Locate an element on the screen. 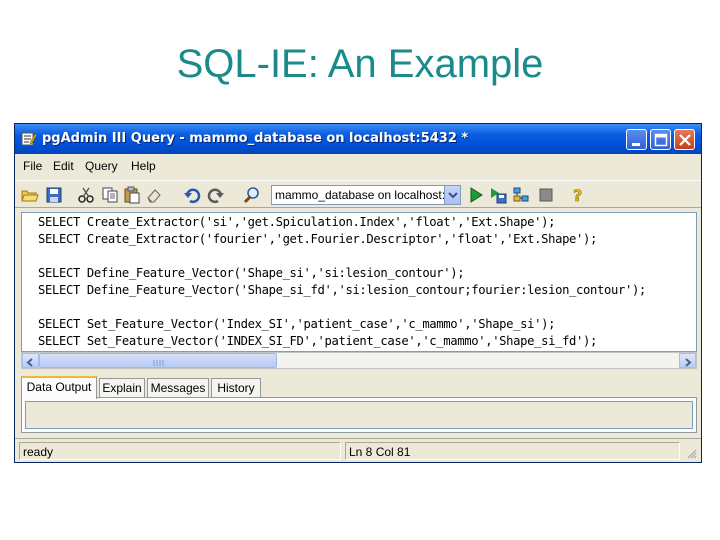 This screenshot has height=540, width=720. menu-help: Help is located at coordinates (143, 166).